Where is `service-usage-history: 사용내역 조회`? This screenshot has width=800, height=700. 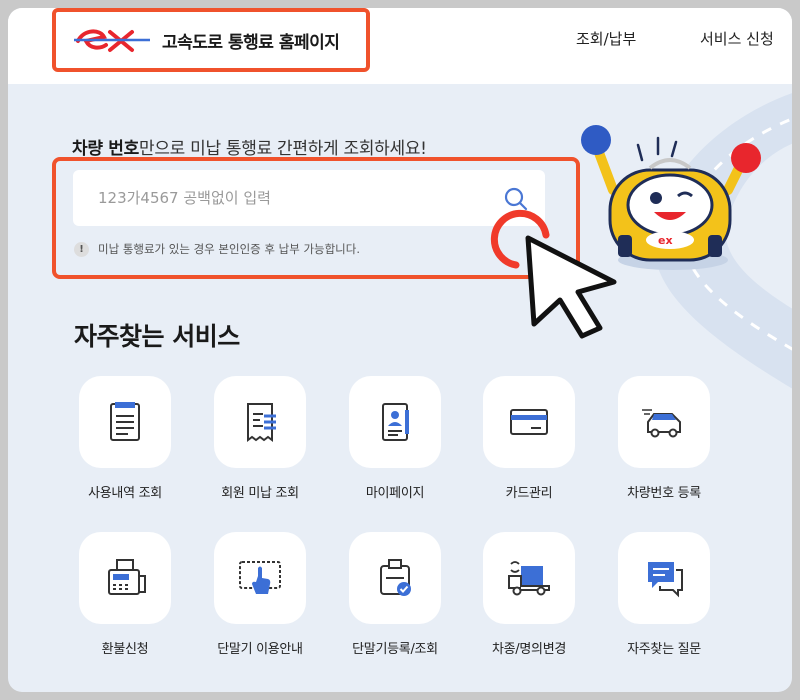
service-usage-history: 사용내역 조회 is located at coordinates (125, 438).